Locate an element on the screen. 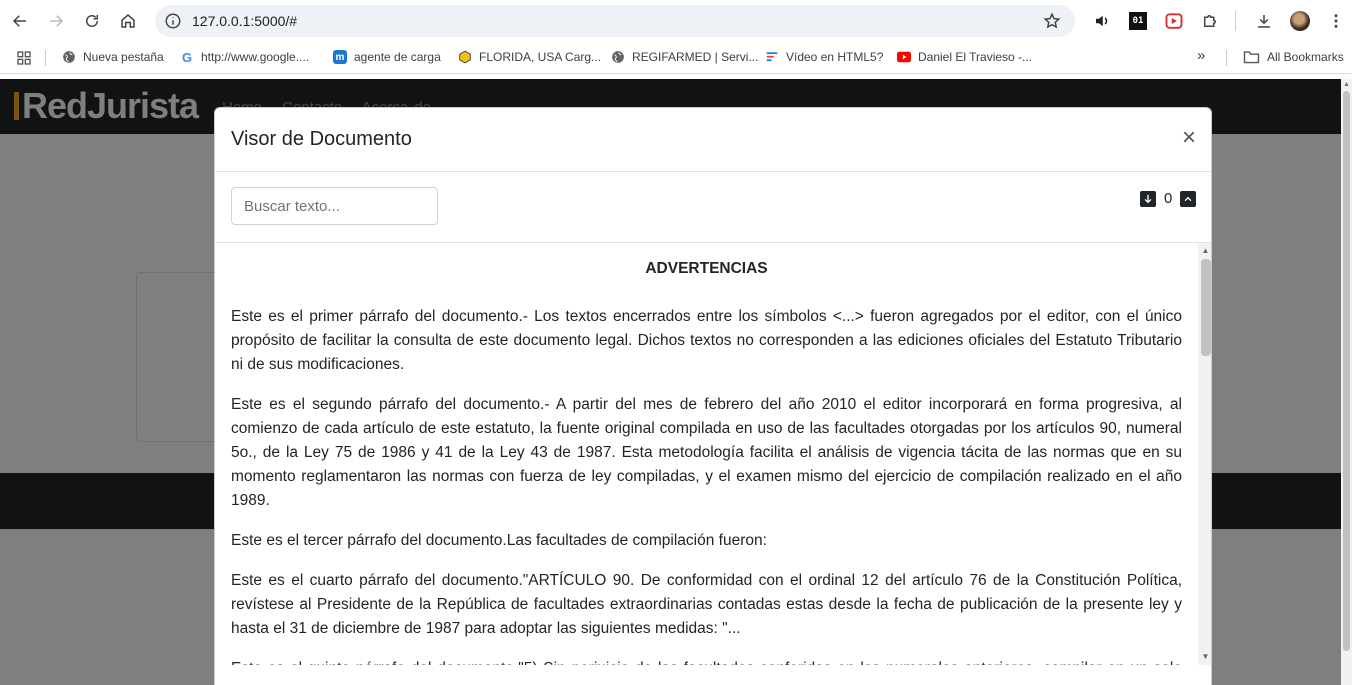 The height and width of the screenshot is (685, 1352). bookmark-item: Nueva pestaña is located at coordinates (113, 57).